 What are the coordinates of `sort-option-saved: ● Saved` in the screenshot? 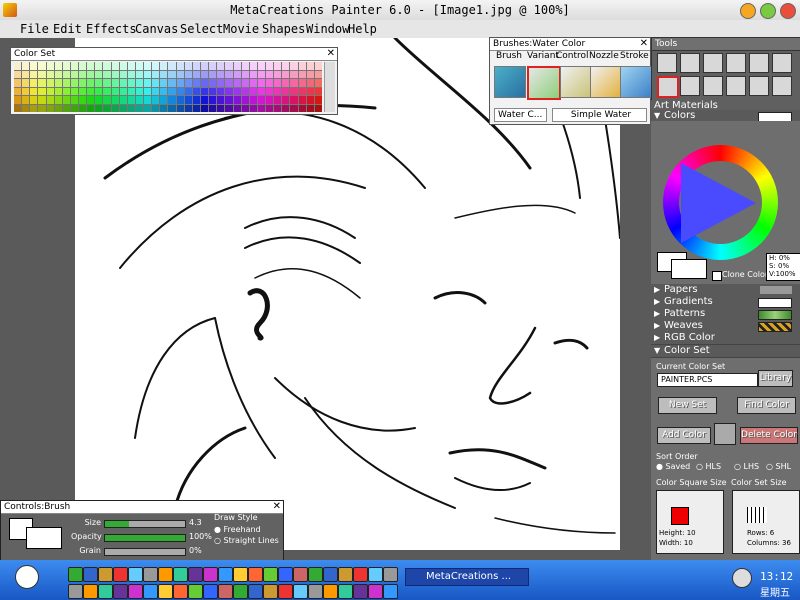 It's located at (673, 466).